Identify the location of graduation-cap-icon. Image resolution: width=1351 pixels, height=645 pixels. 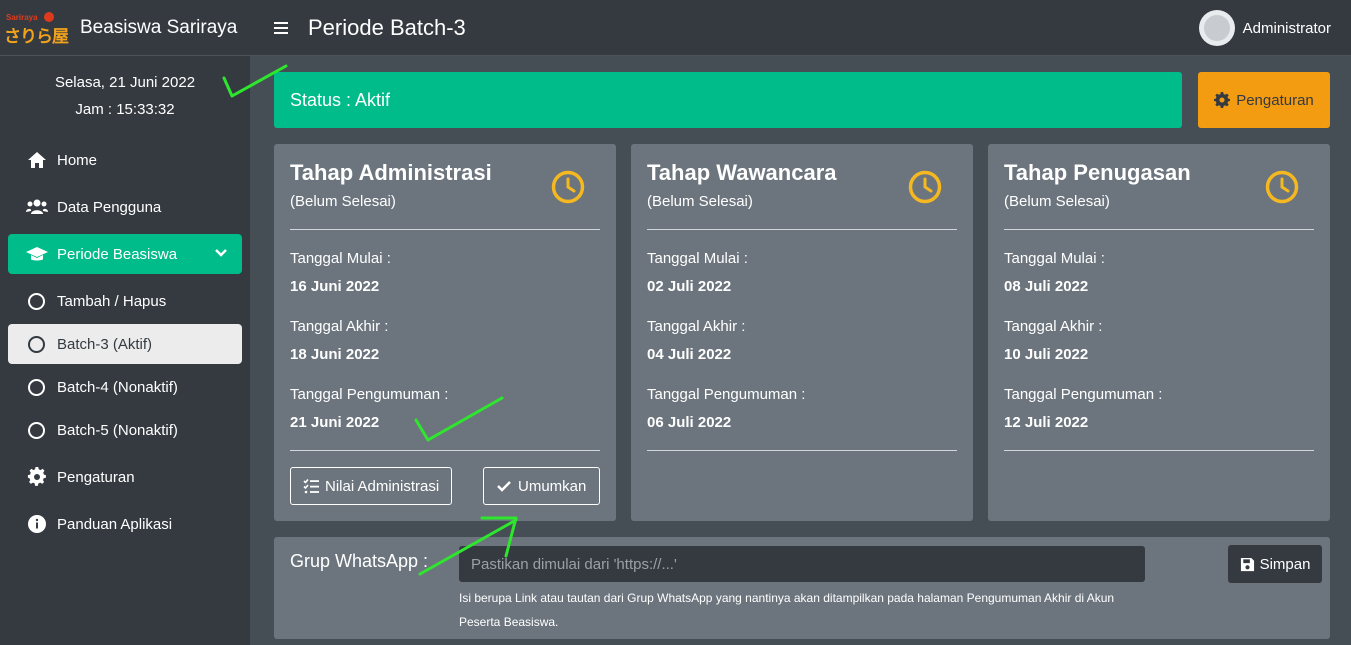
(37, 254).